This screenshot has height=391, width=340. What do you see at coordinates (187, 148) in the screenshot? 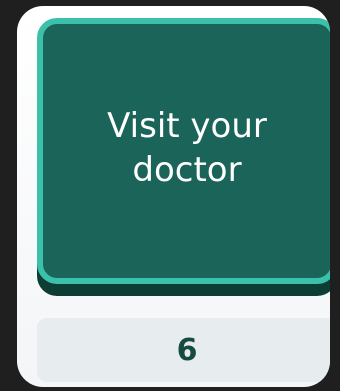
I see `tile-label: Visit your doctor` at bounding box center [187, 148].